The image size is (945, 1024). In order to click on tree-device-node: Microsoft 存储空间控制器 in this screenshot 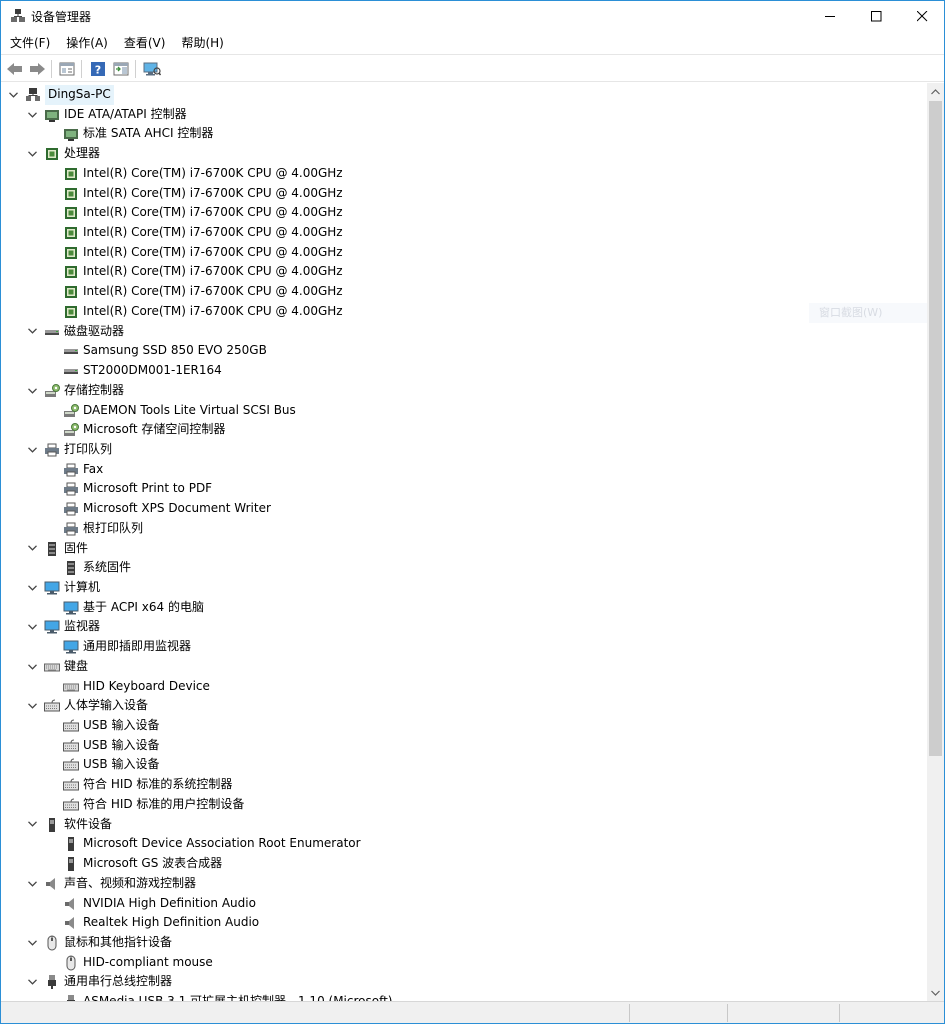, I will do `click(461, 430)`.